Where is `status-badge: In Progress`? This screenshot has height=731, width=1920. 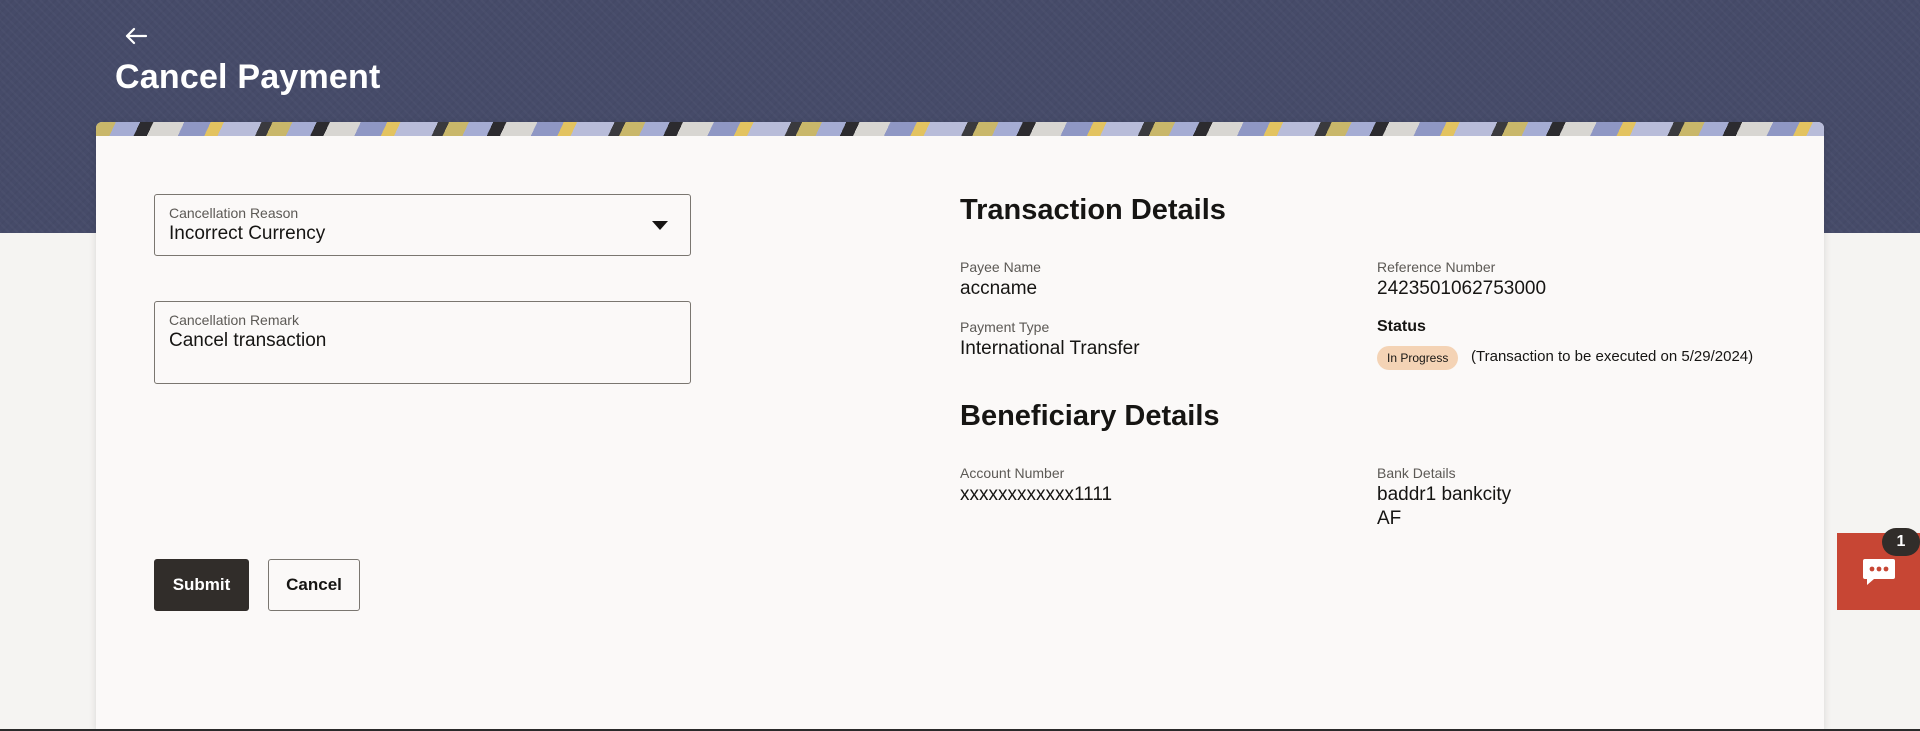
status-badge: In Progress is located at coordinates (1418, 358).